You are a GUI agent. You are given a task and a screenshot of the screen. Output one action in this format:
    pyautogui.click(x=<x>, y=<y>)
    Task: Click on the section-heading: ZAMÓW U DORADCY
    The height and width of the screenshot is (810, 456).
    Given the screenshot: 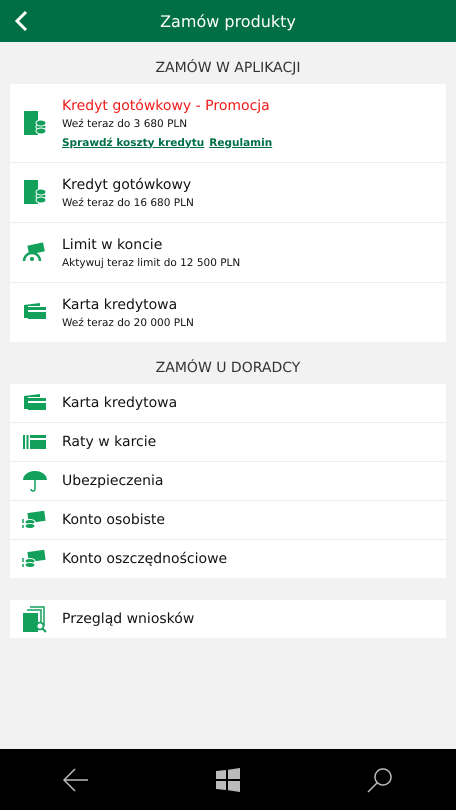 What is the action you would take?
    pyautogui.click(x=228, y=368)
    